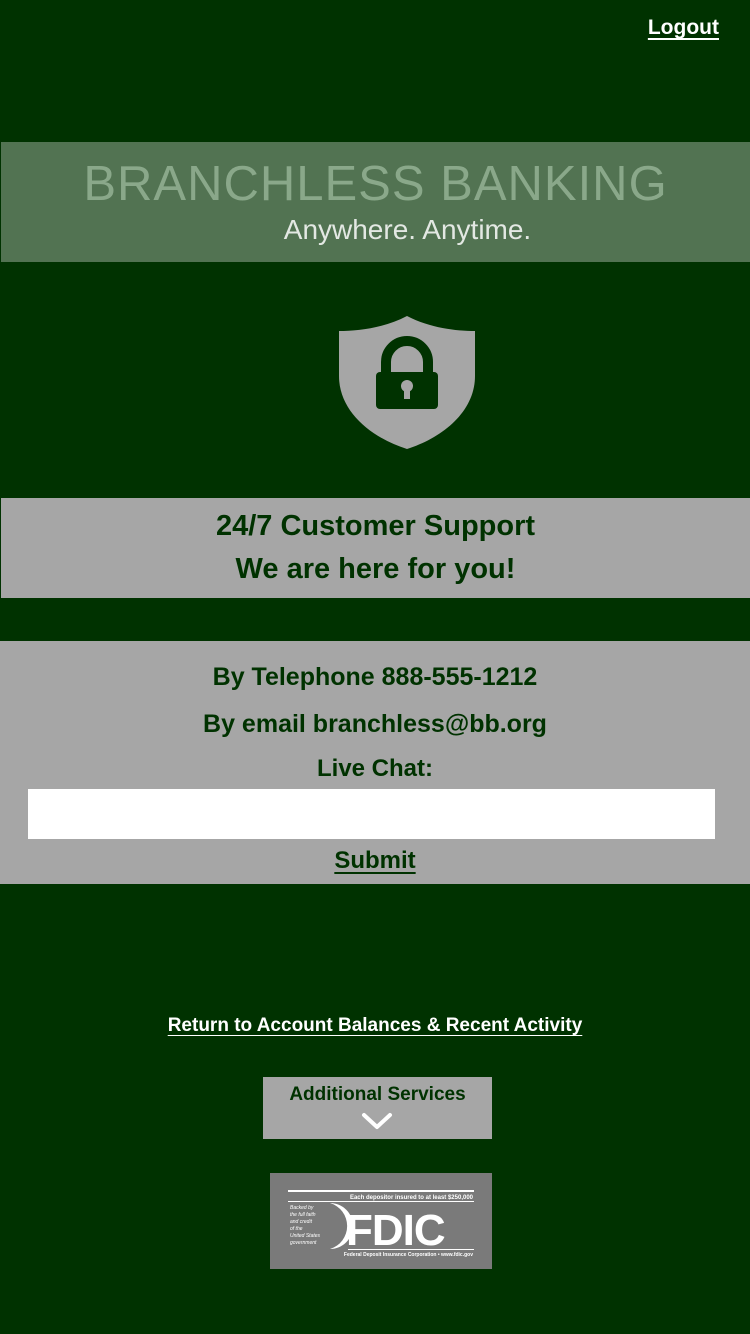  I want to click on fdic-wordmark: FDIC, so click(395, 1230).